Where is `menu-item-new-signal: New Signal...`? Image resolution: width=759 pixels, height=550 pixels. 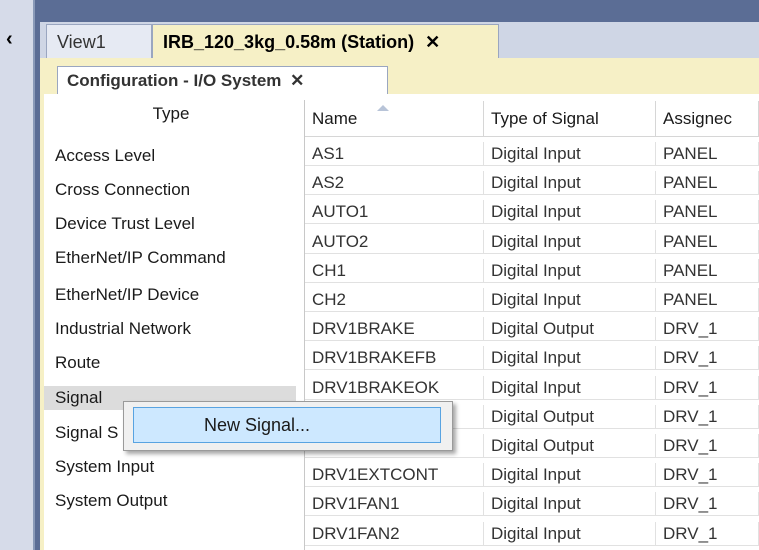
menu-item-new-signal: New Signal... is located at coordinates (287, 425).